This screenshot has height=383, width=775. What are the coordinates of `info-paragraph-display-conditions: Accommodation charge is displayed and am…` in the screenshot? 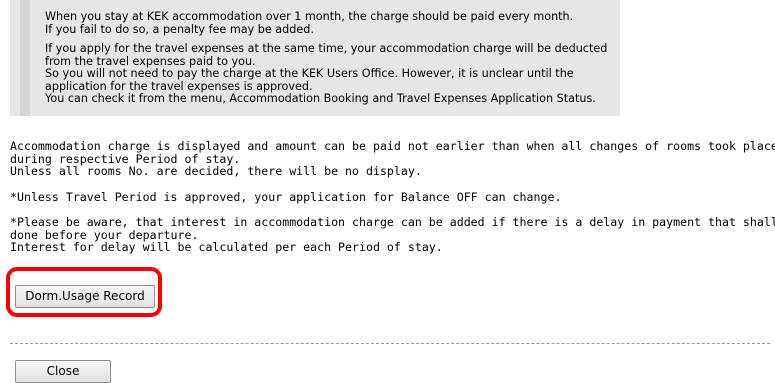 It's located at (392, 158).